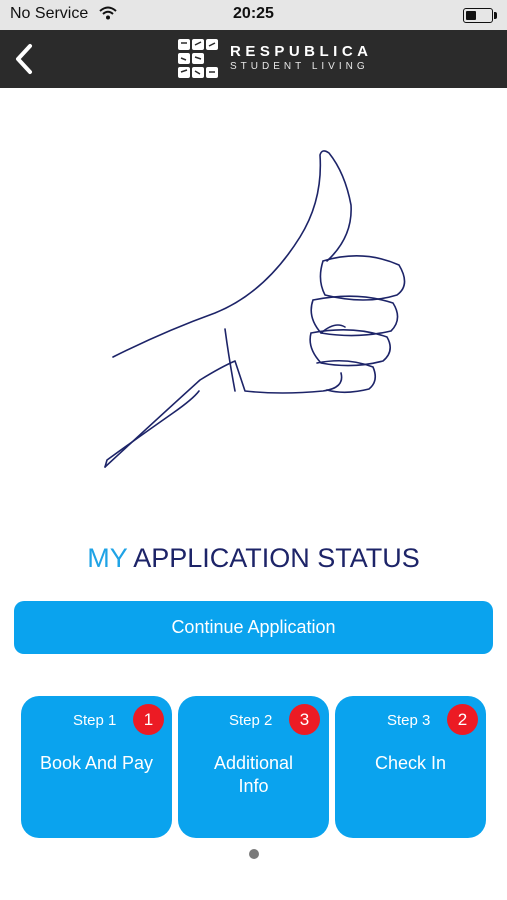 This screenshot has width=507, height=900. I want to click on status-time: 20:25, so click(253, 13).